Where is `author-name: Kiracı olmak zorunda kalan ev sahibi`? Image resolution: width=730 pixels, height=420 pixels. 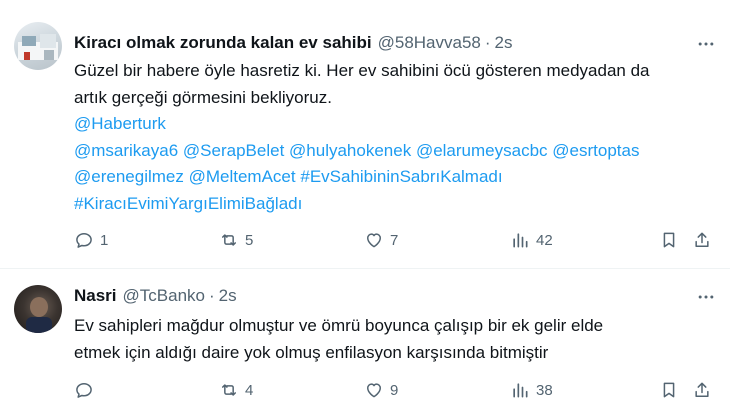
author-name: Kiracı olmak zorunda kalan ev sahibi is located at coordinates (223, 43).